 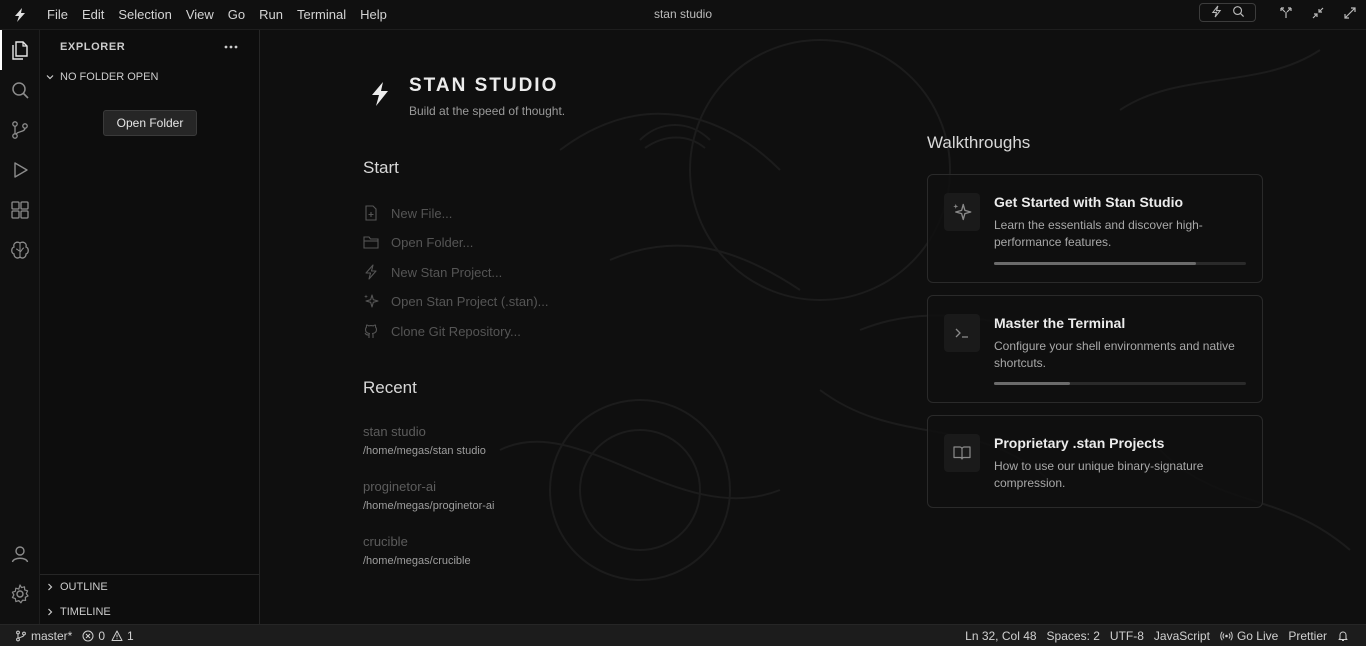 What do you see at coordinates (117, 635) in the screenshot?
I see `warning-icon` at bounding box center [117, 635].